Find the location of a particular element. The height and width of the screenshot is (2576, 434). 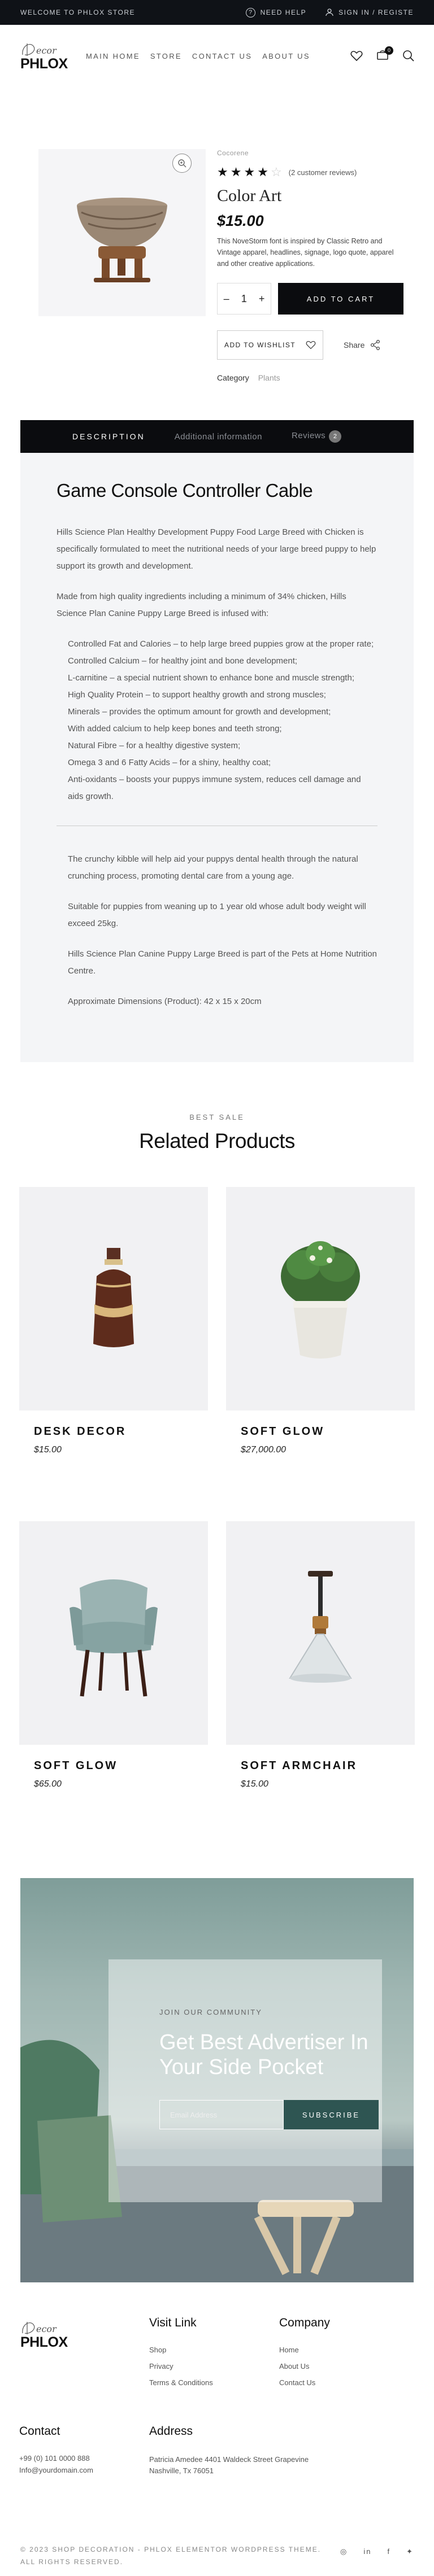

quantity-stepper: – 1 + is located at coordinates (244, 299).